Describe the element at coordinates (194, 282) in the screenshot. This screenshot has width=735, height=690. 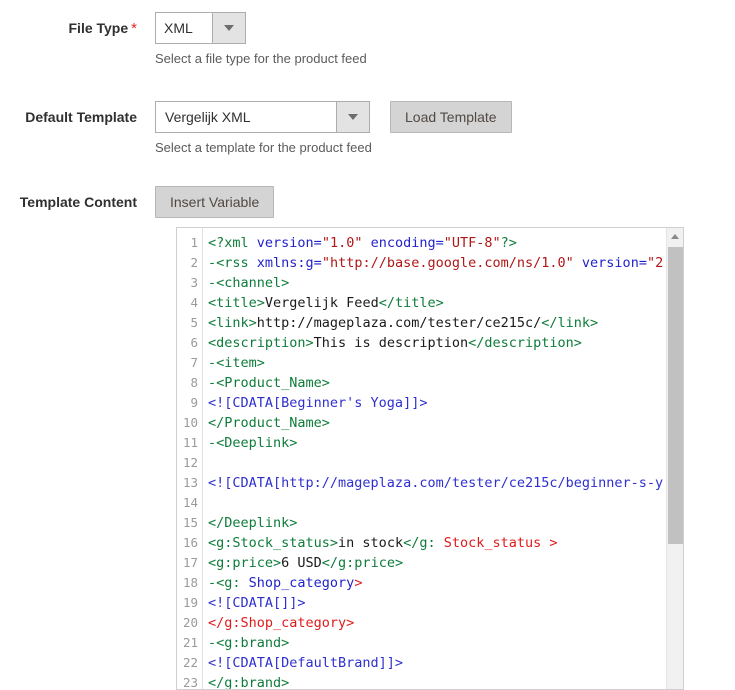
I see `line-number: 3` at that location.